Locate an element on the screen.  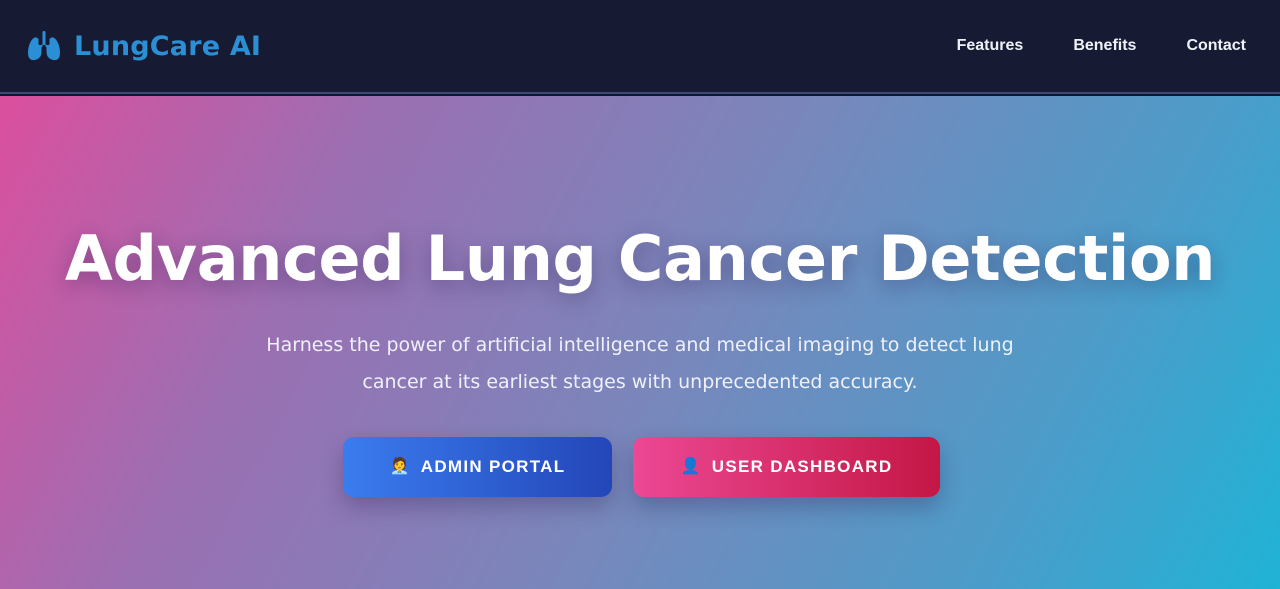
brand-name: LungCare AI is located at coordinates (168, 46).